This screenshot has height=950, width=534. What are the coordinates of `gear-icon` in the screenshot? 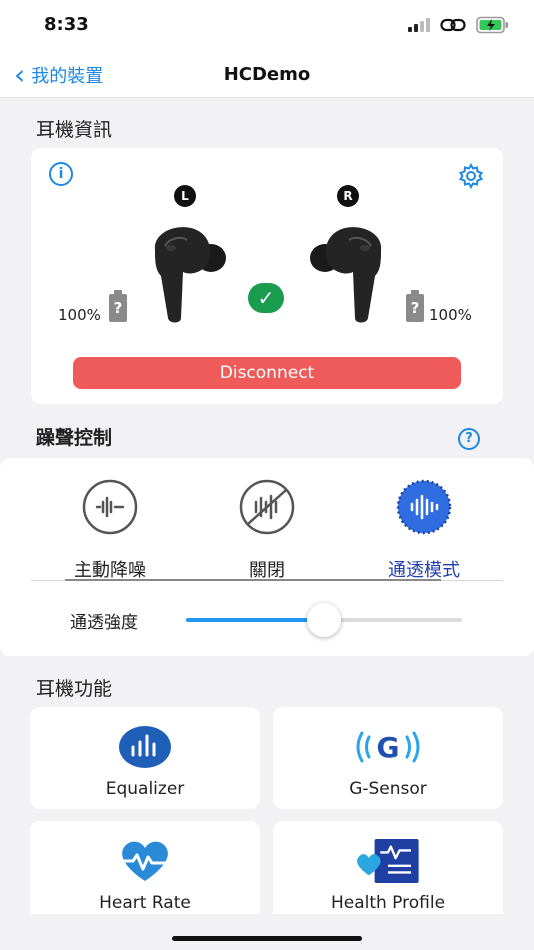 It's located at (471, 176).